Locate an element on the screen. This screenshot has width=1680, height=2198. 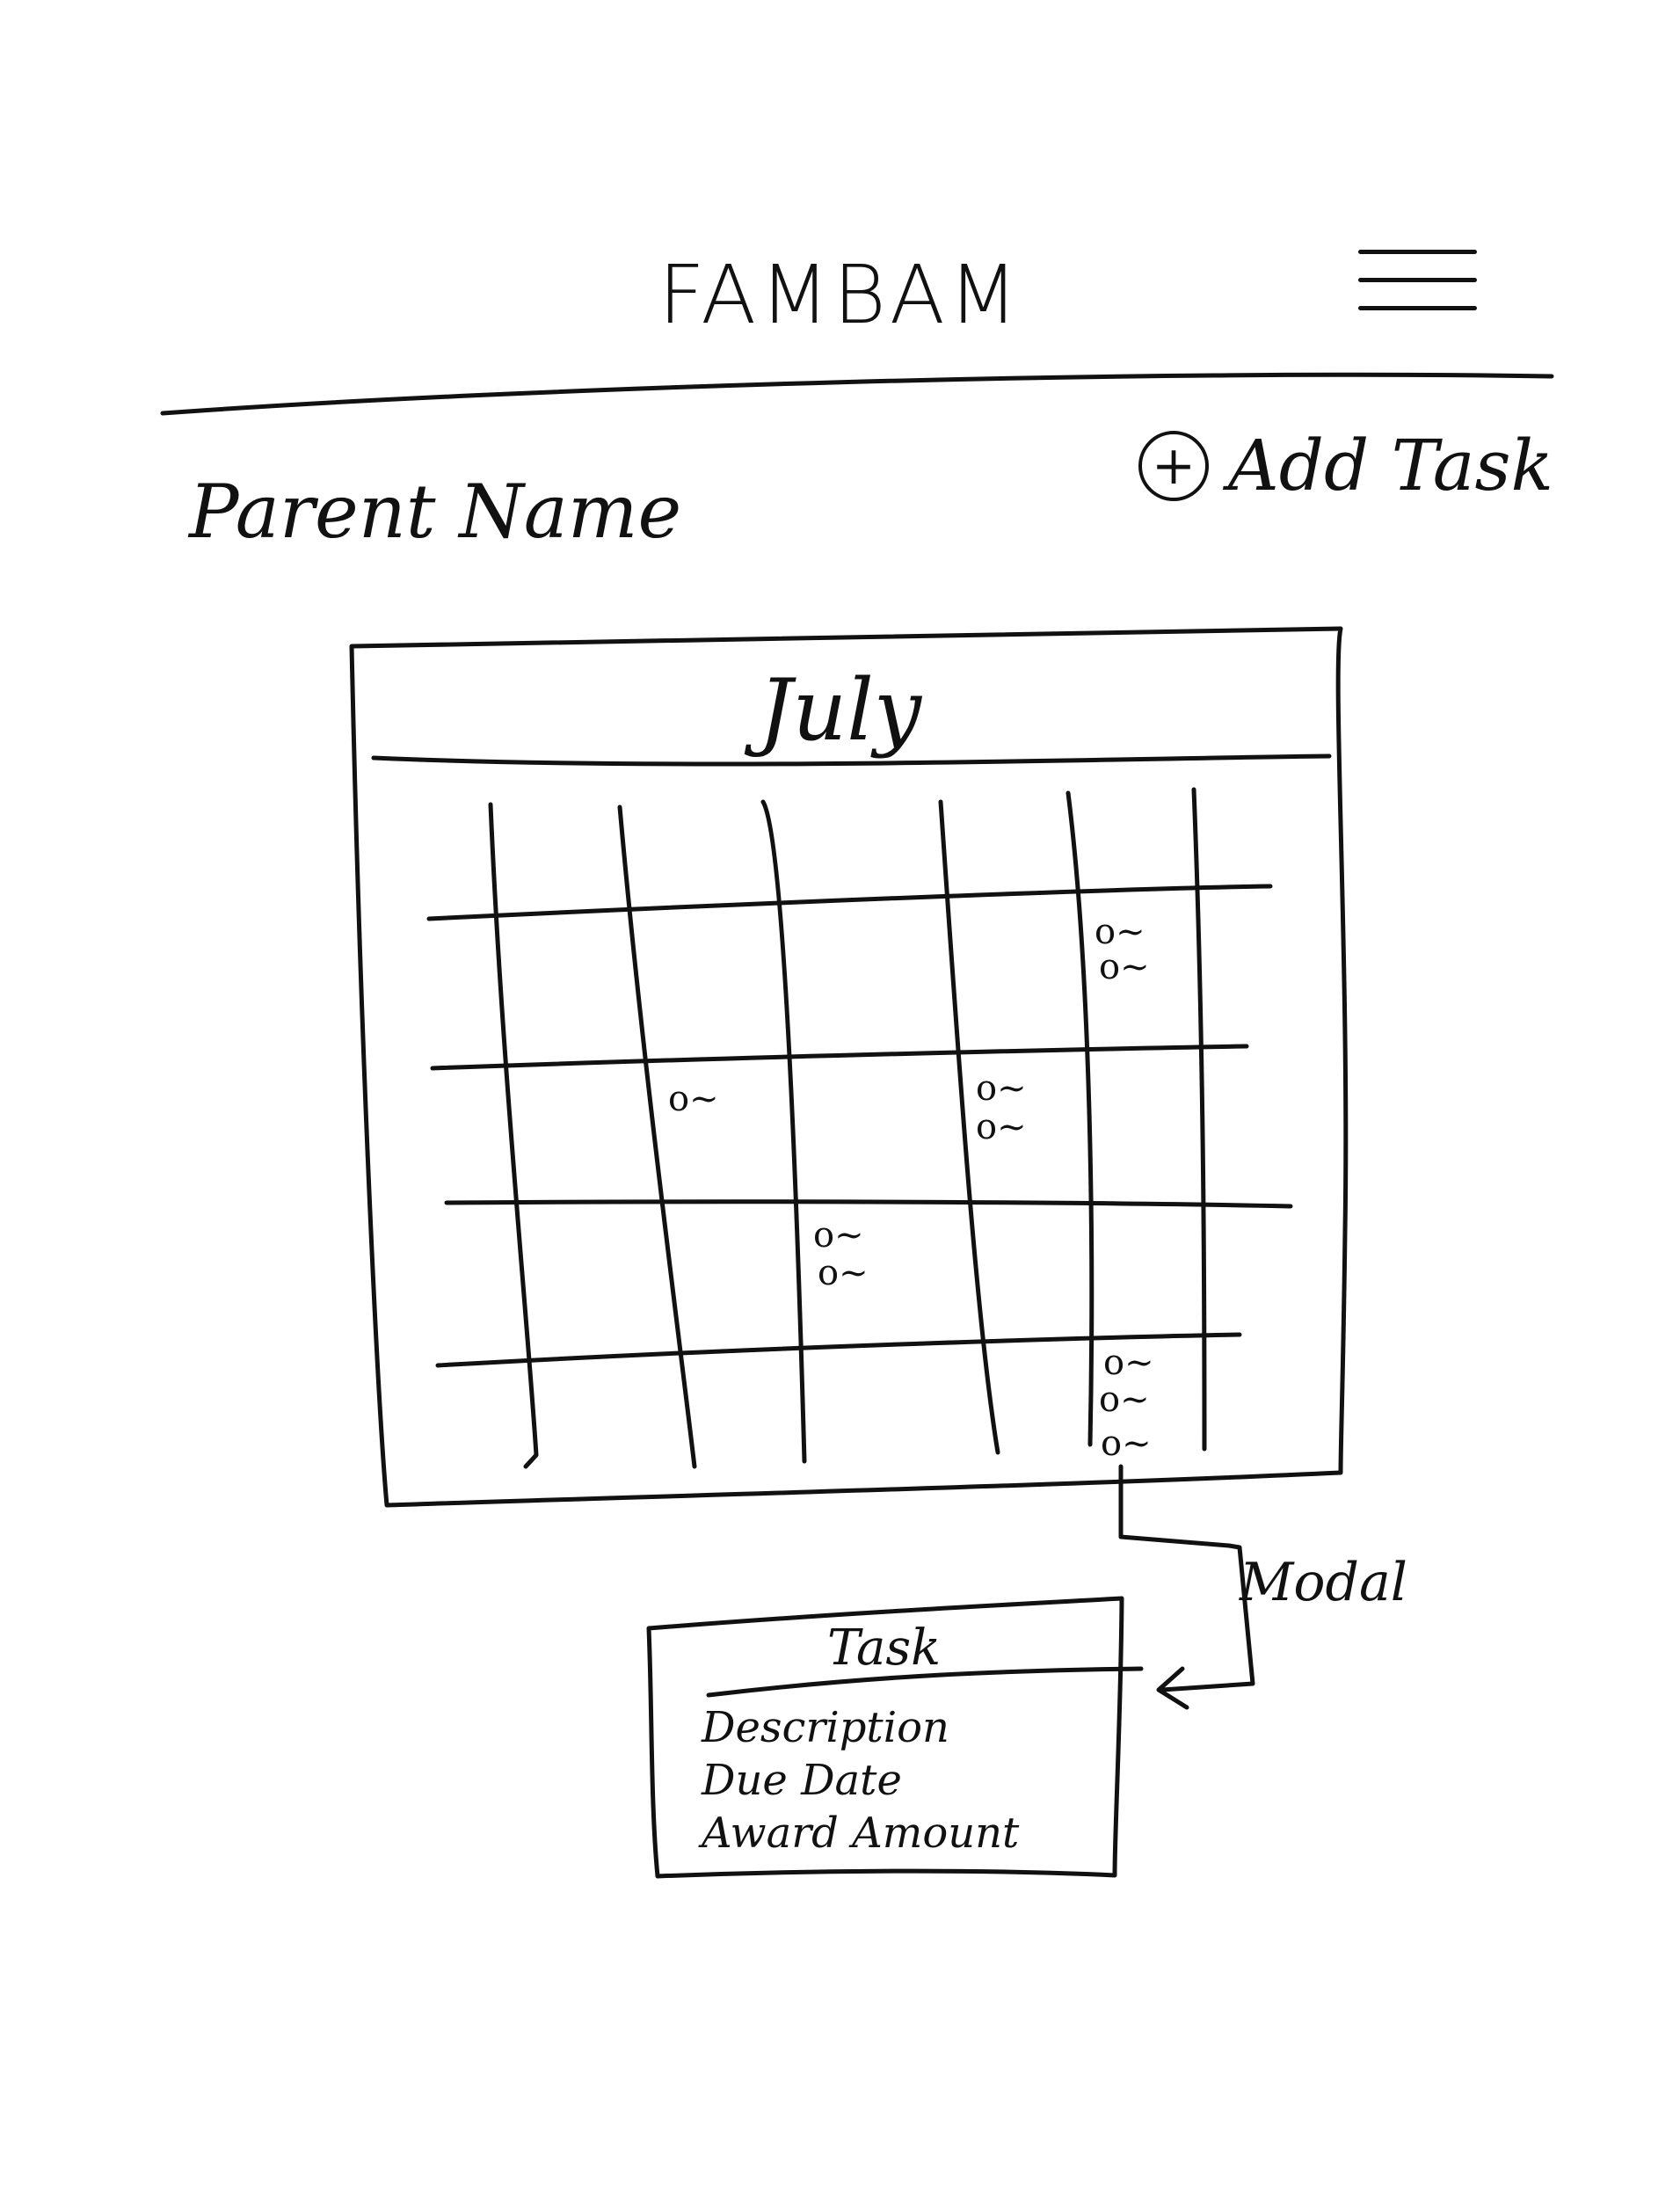
add-task-label: Add Task is located at coordinates (1390, 466).